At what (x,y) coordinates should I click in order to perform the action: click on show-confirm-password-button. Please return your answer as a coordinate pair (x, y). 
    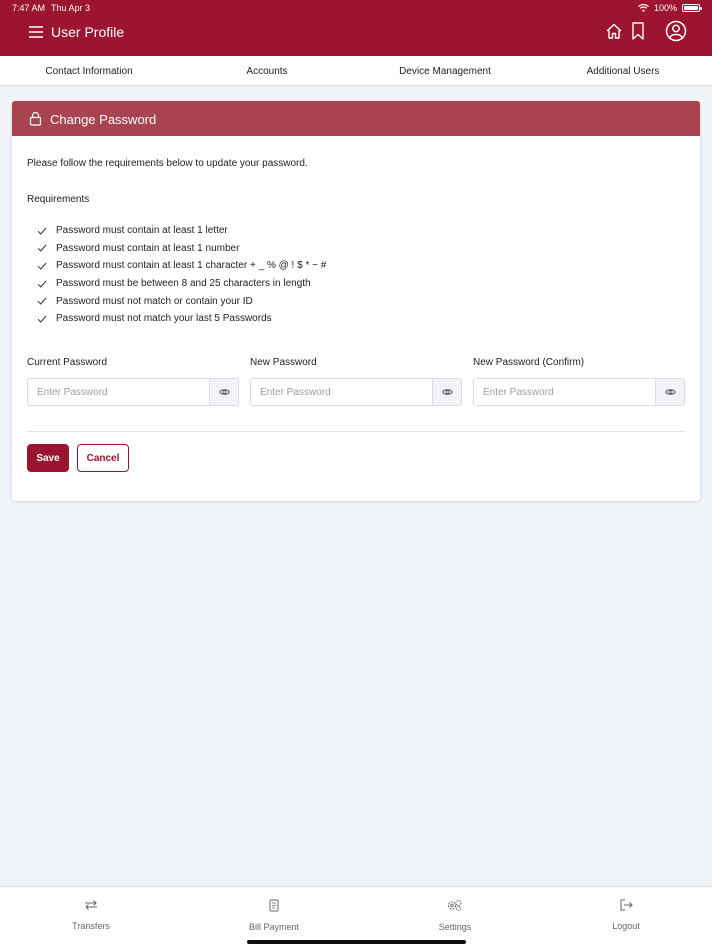
    Looking at the image, I should click on (669, 392).